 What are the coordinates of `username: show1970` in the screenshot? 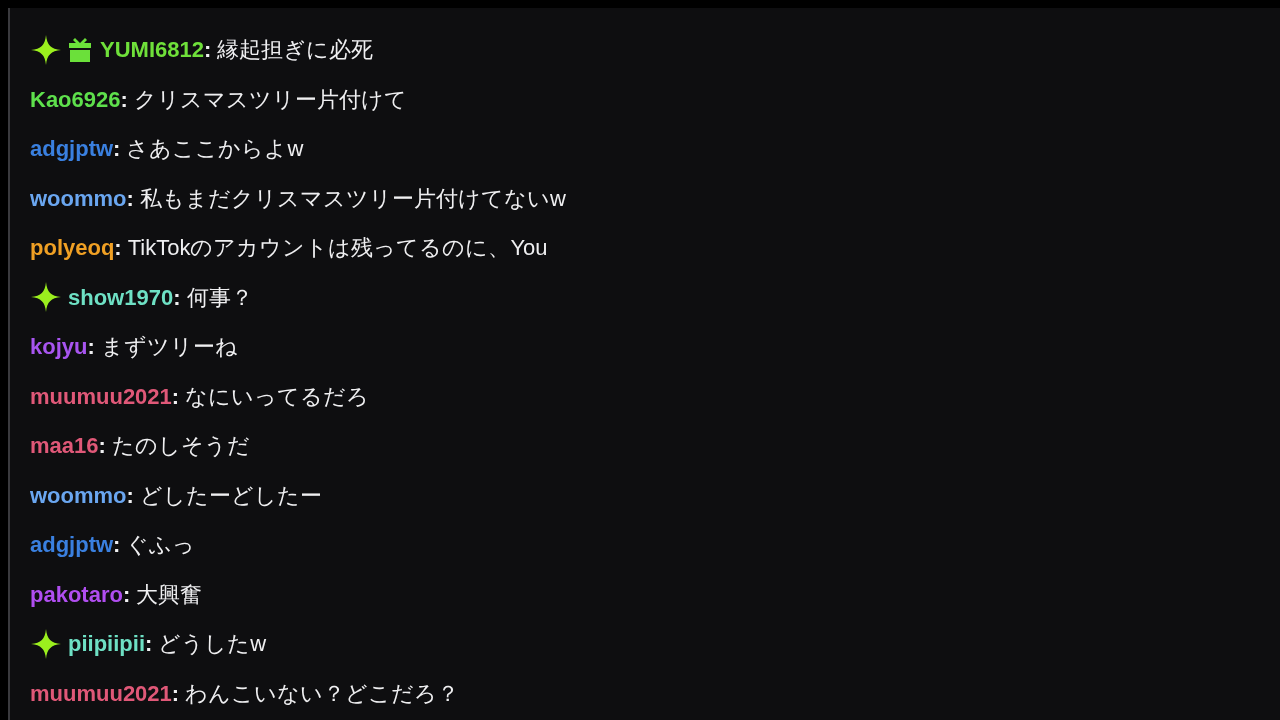 It's located at (121, 297).